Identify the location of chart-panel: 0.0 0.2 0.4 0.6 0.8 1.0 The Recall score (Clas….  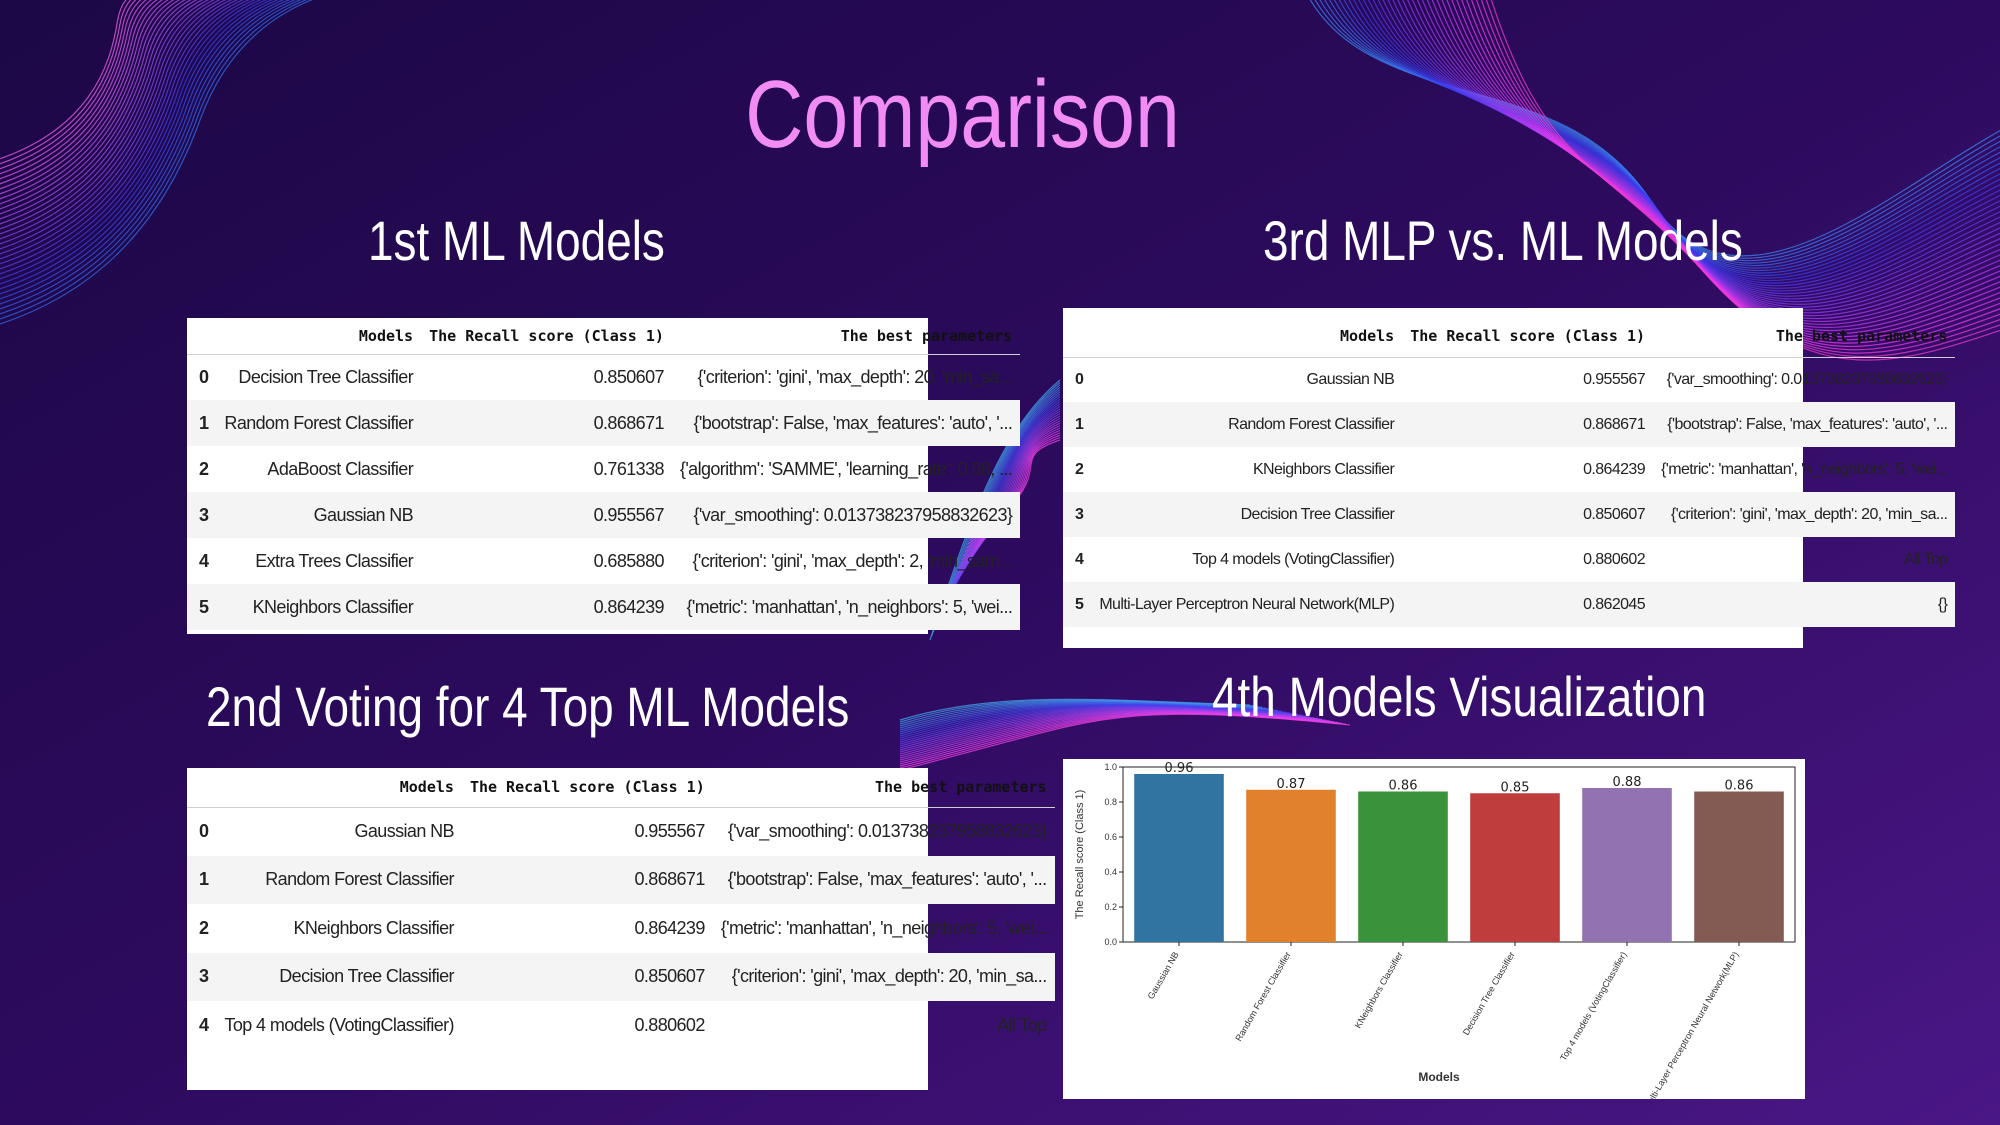
(1434, 929).